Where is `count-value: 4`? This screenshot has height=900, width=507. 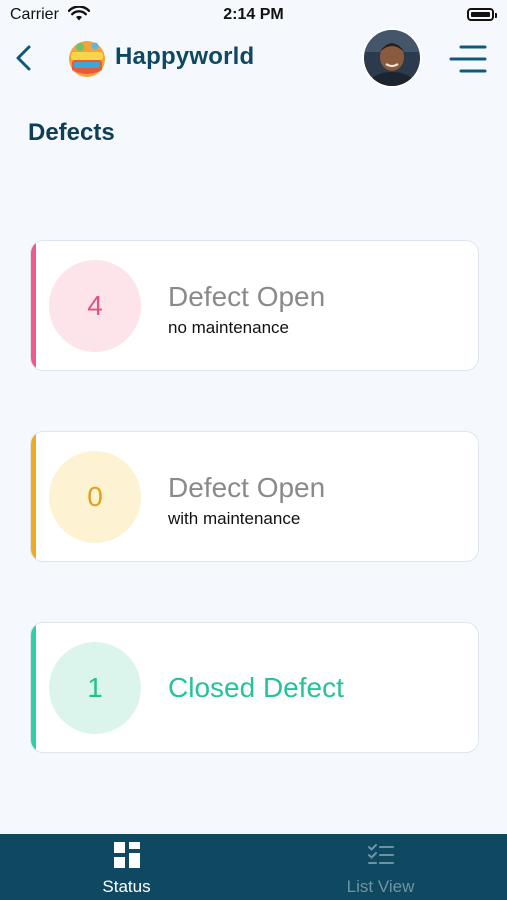
count-value: 4 is located at coordinates (95, 305).